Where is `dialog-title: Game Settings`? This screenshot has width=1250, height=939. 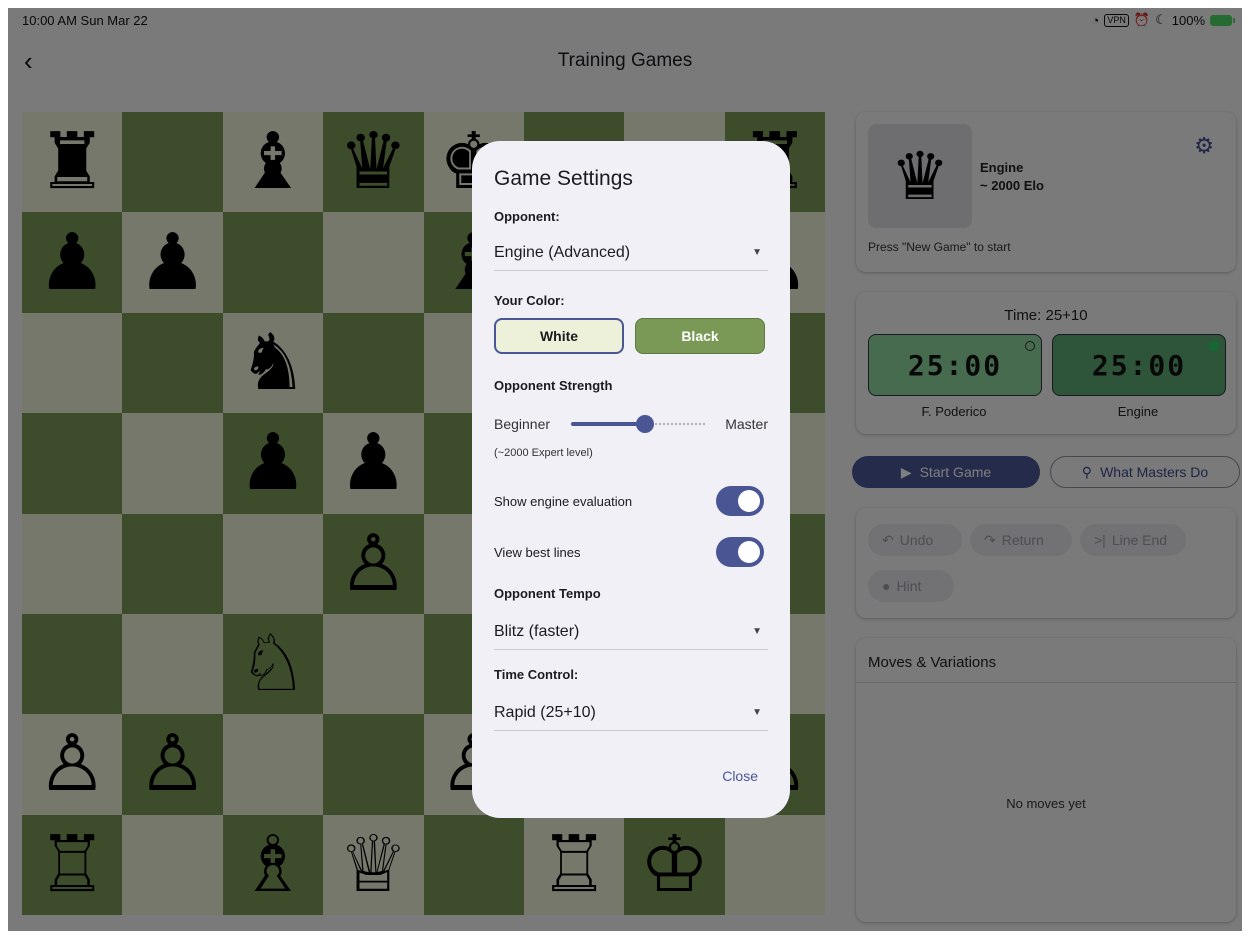
dialog-title: Game Settings is located at coordinates (563, 178).